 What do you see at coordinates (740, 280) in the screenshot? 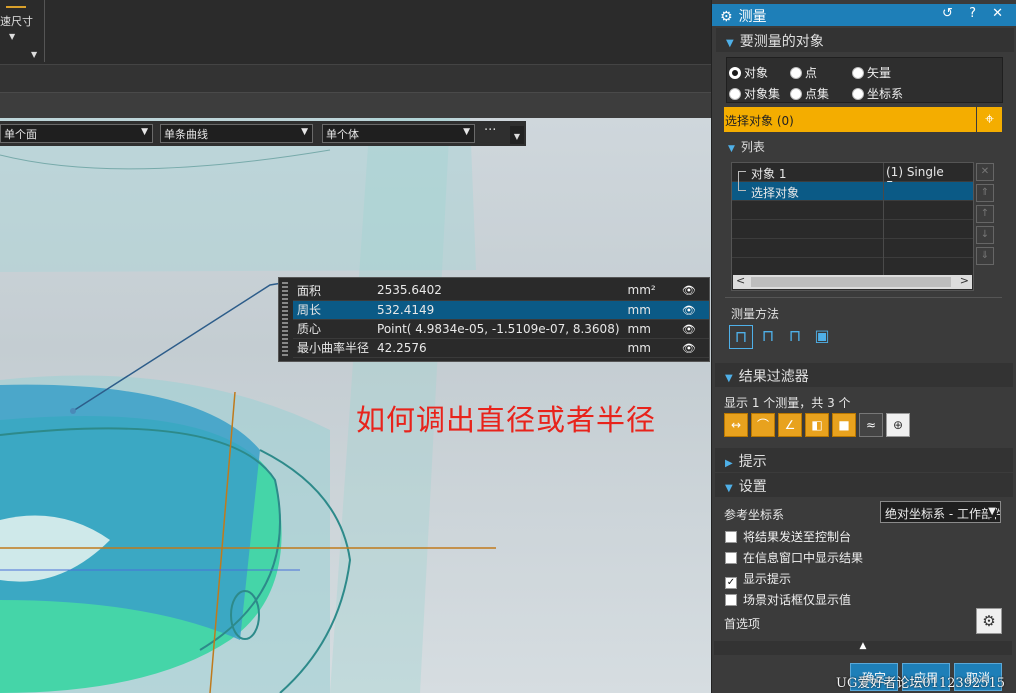
I see `chevron-left-icon: <` at bounding box center [740, 280].